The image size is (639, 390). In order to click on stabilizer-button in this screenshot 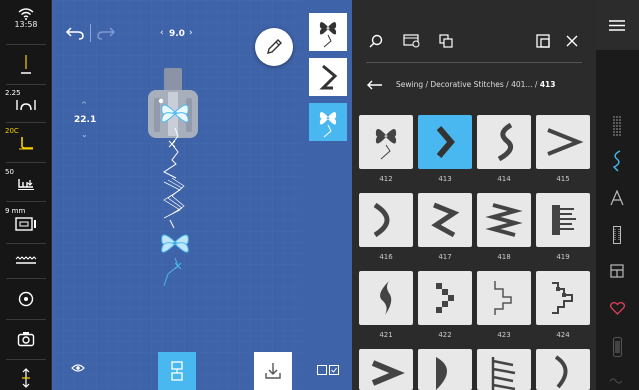, I will do `click(26, 261)`.